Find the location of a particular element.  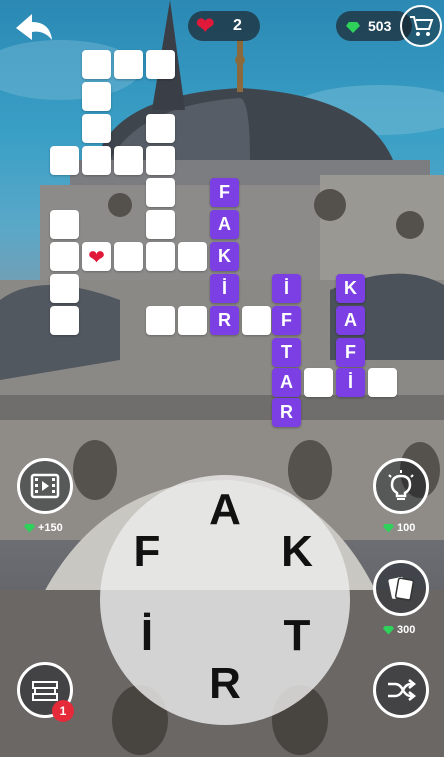

wheel-letter: İ is located at coordinates (147, 636).